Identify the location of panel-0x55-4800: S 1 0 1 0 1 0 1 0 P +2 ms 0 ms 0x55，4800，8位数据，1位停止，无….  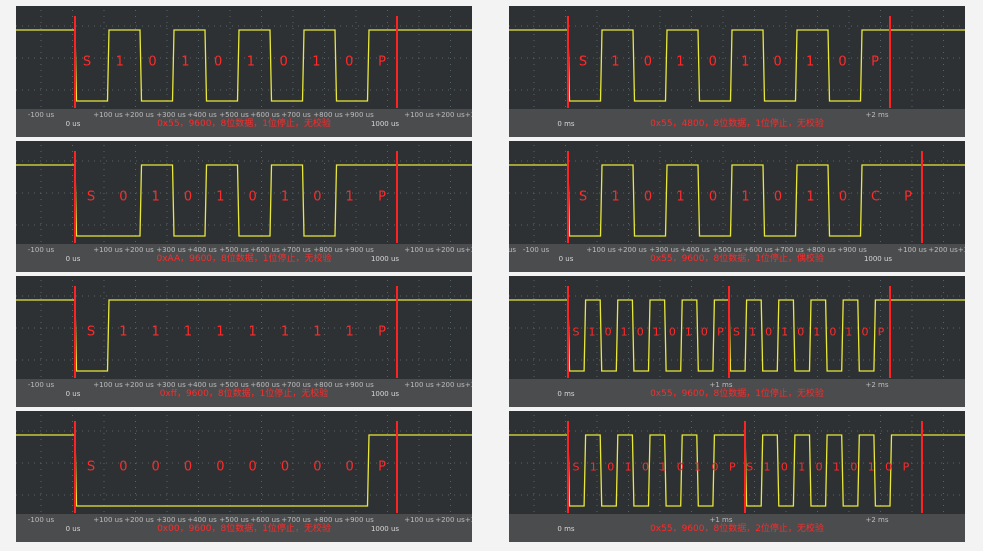
(737, 71).